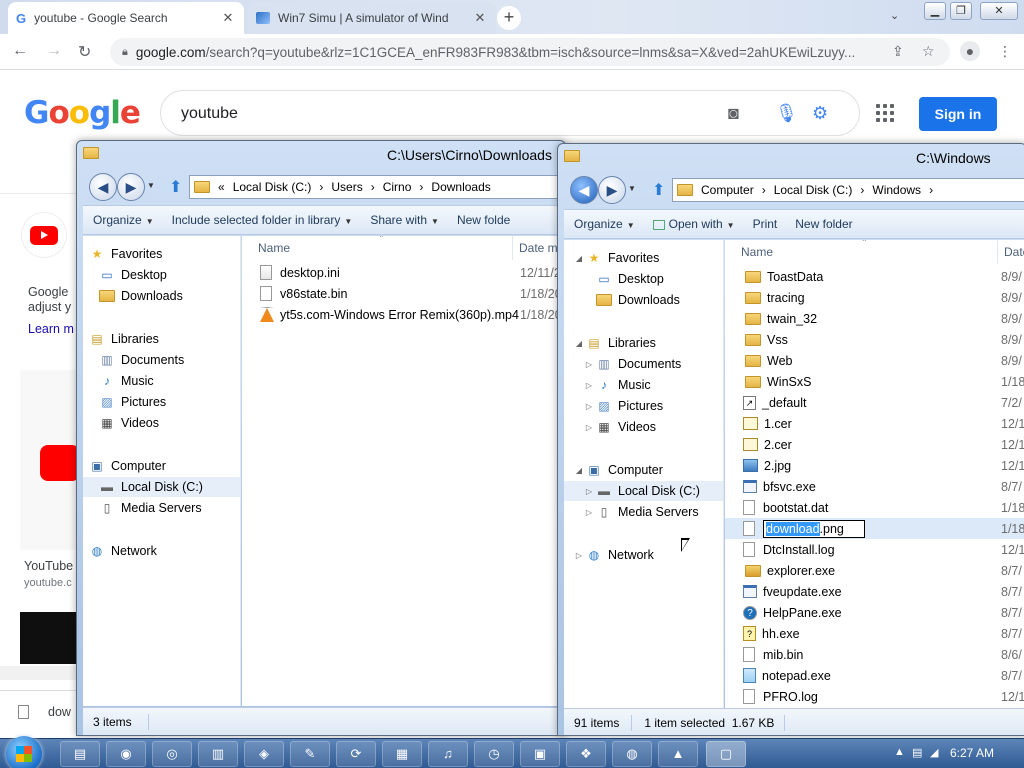  Describe the element at coordinates (643, 364) in the screenshot. I see `nav-item-documents: ▷ ▥ Documents` at that location.